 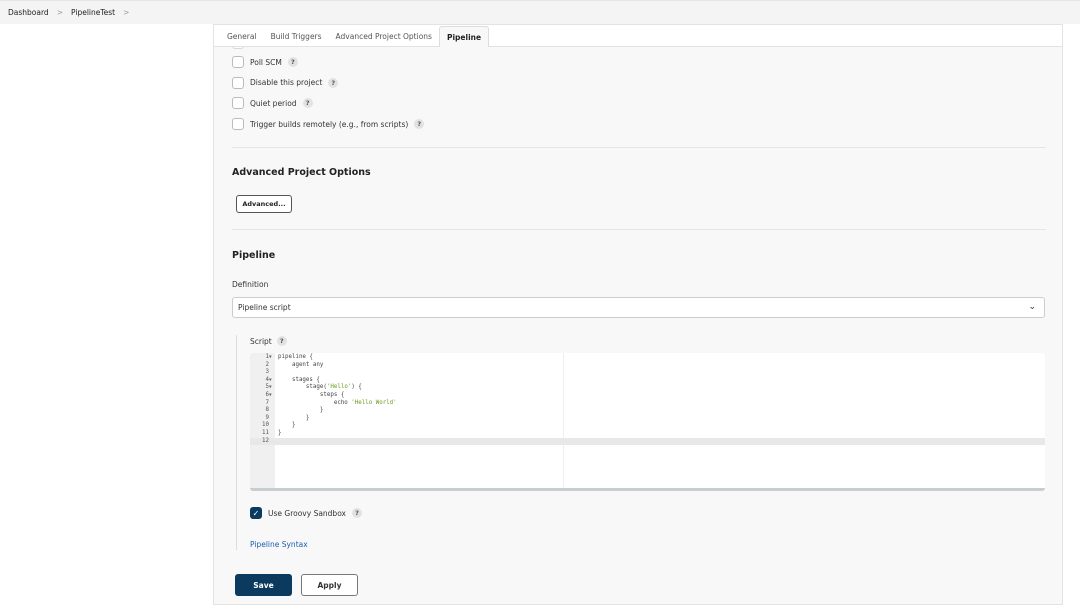 What do you see at coordinates (28, 12) in the screenshot?
I see `breadcrumb-dashboard: Dashboard` at bounding box center [28, 12].